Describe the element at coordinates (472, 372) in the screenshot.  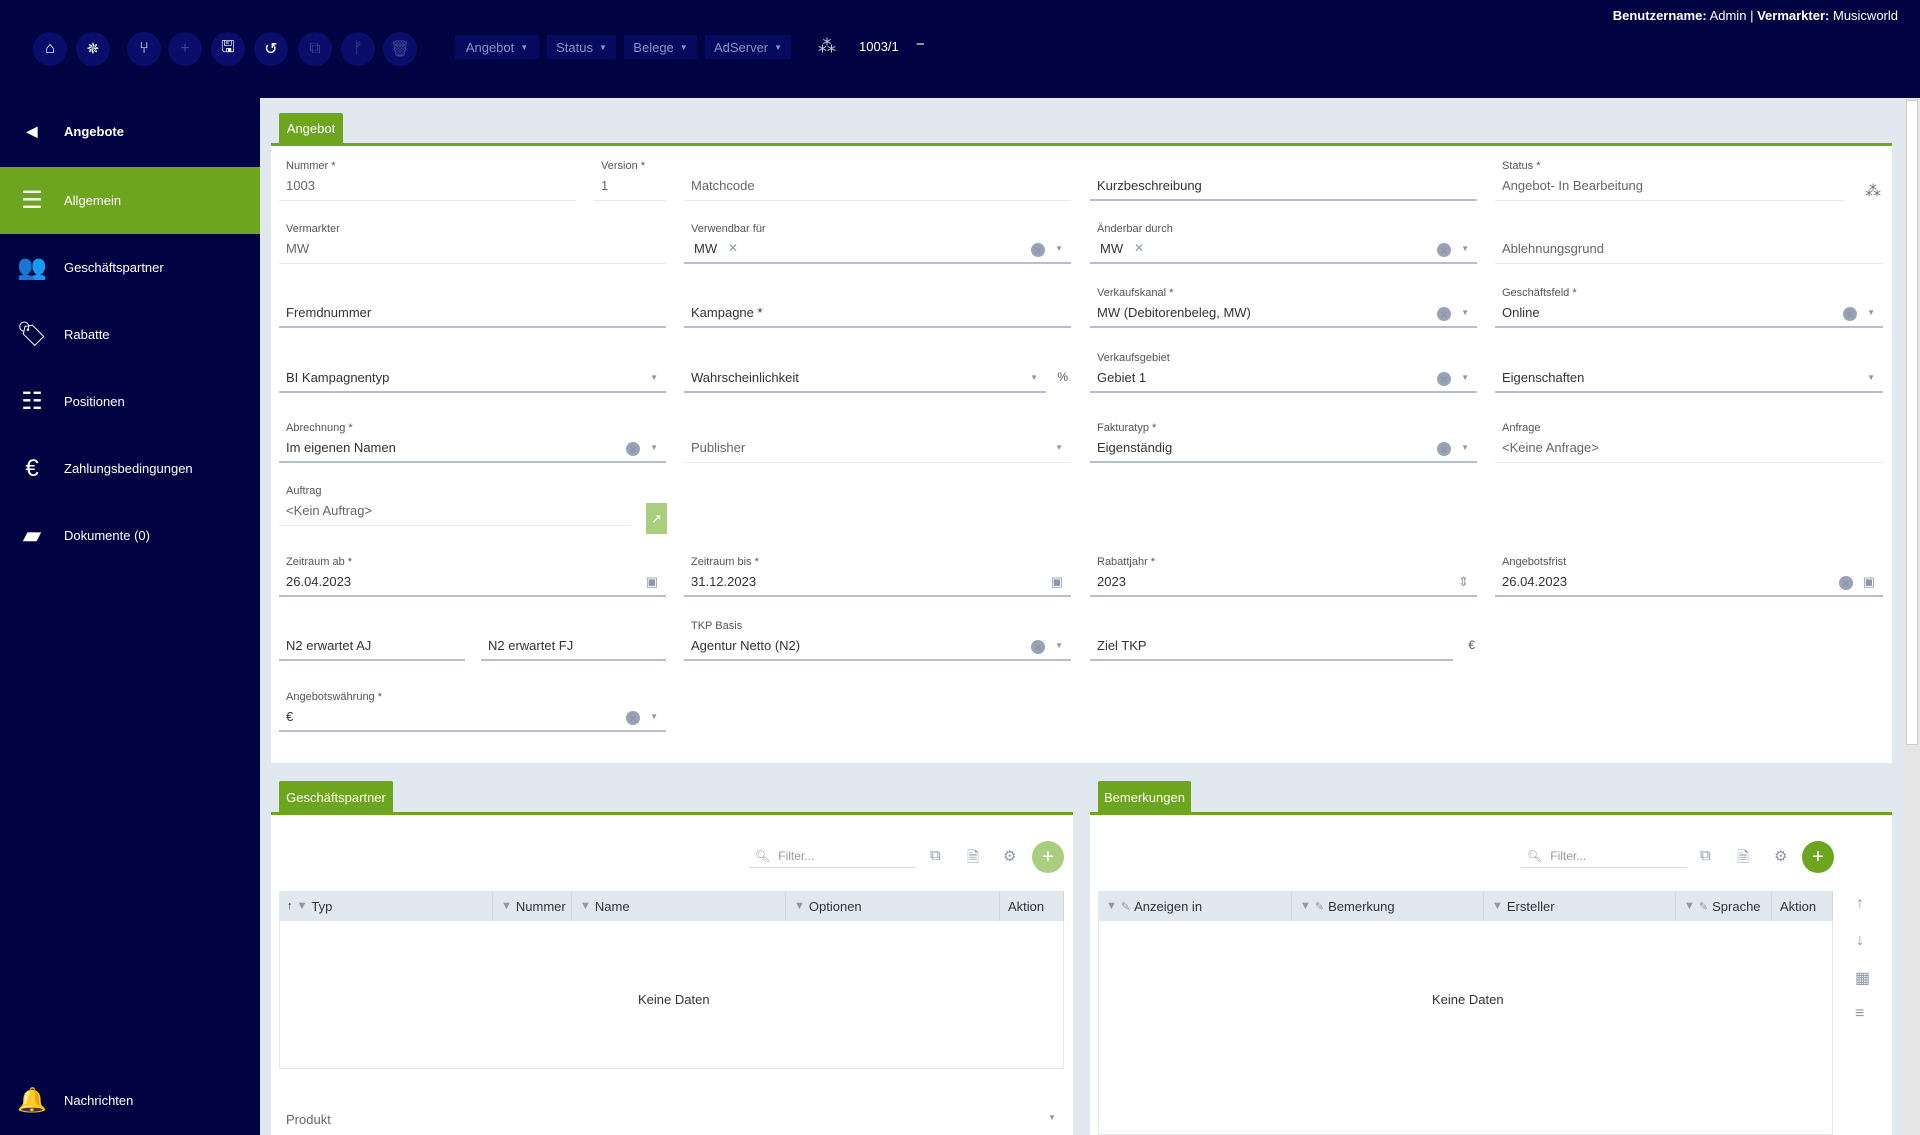
I see `field-bi-kampagnentyp: BI Kampagnentyp ▼` at that location.